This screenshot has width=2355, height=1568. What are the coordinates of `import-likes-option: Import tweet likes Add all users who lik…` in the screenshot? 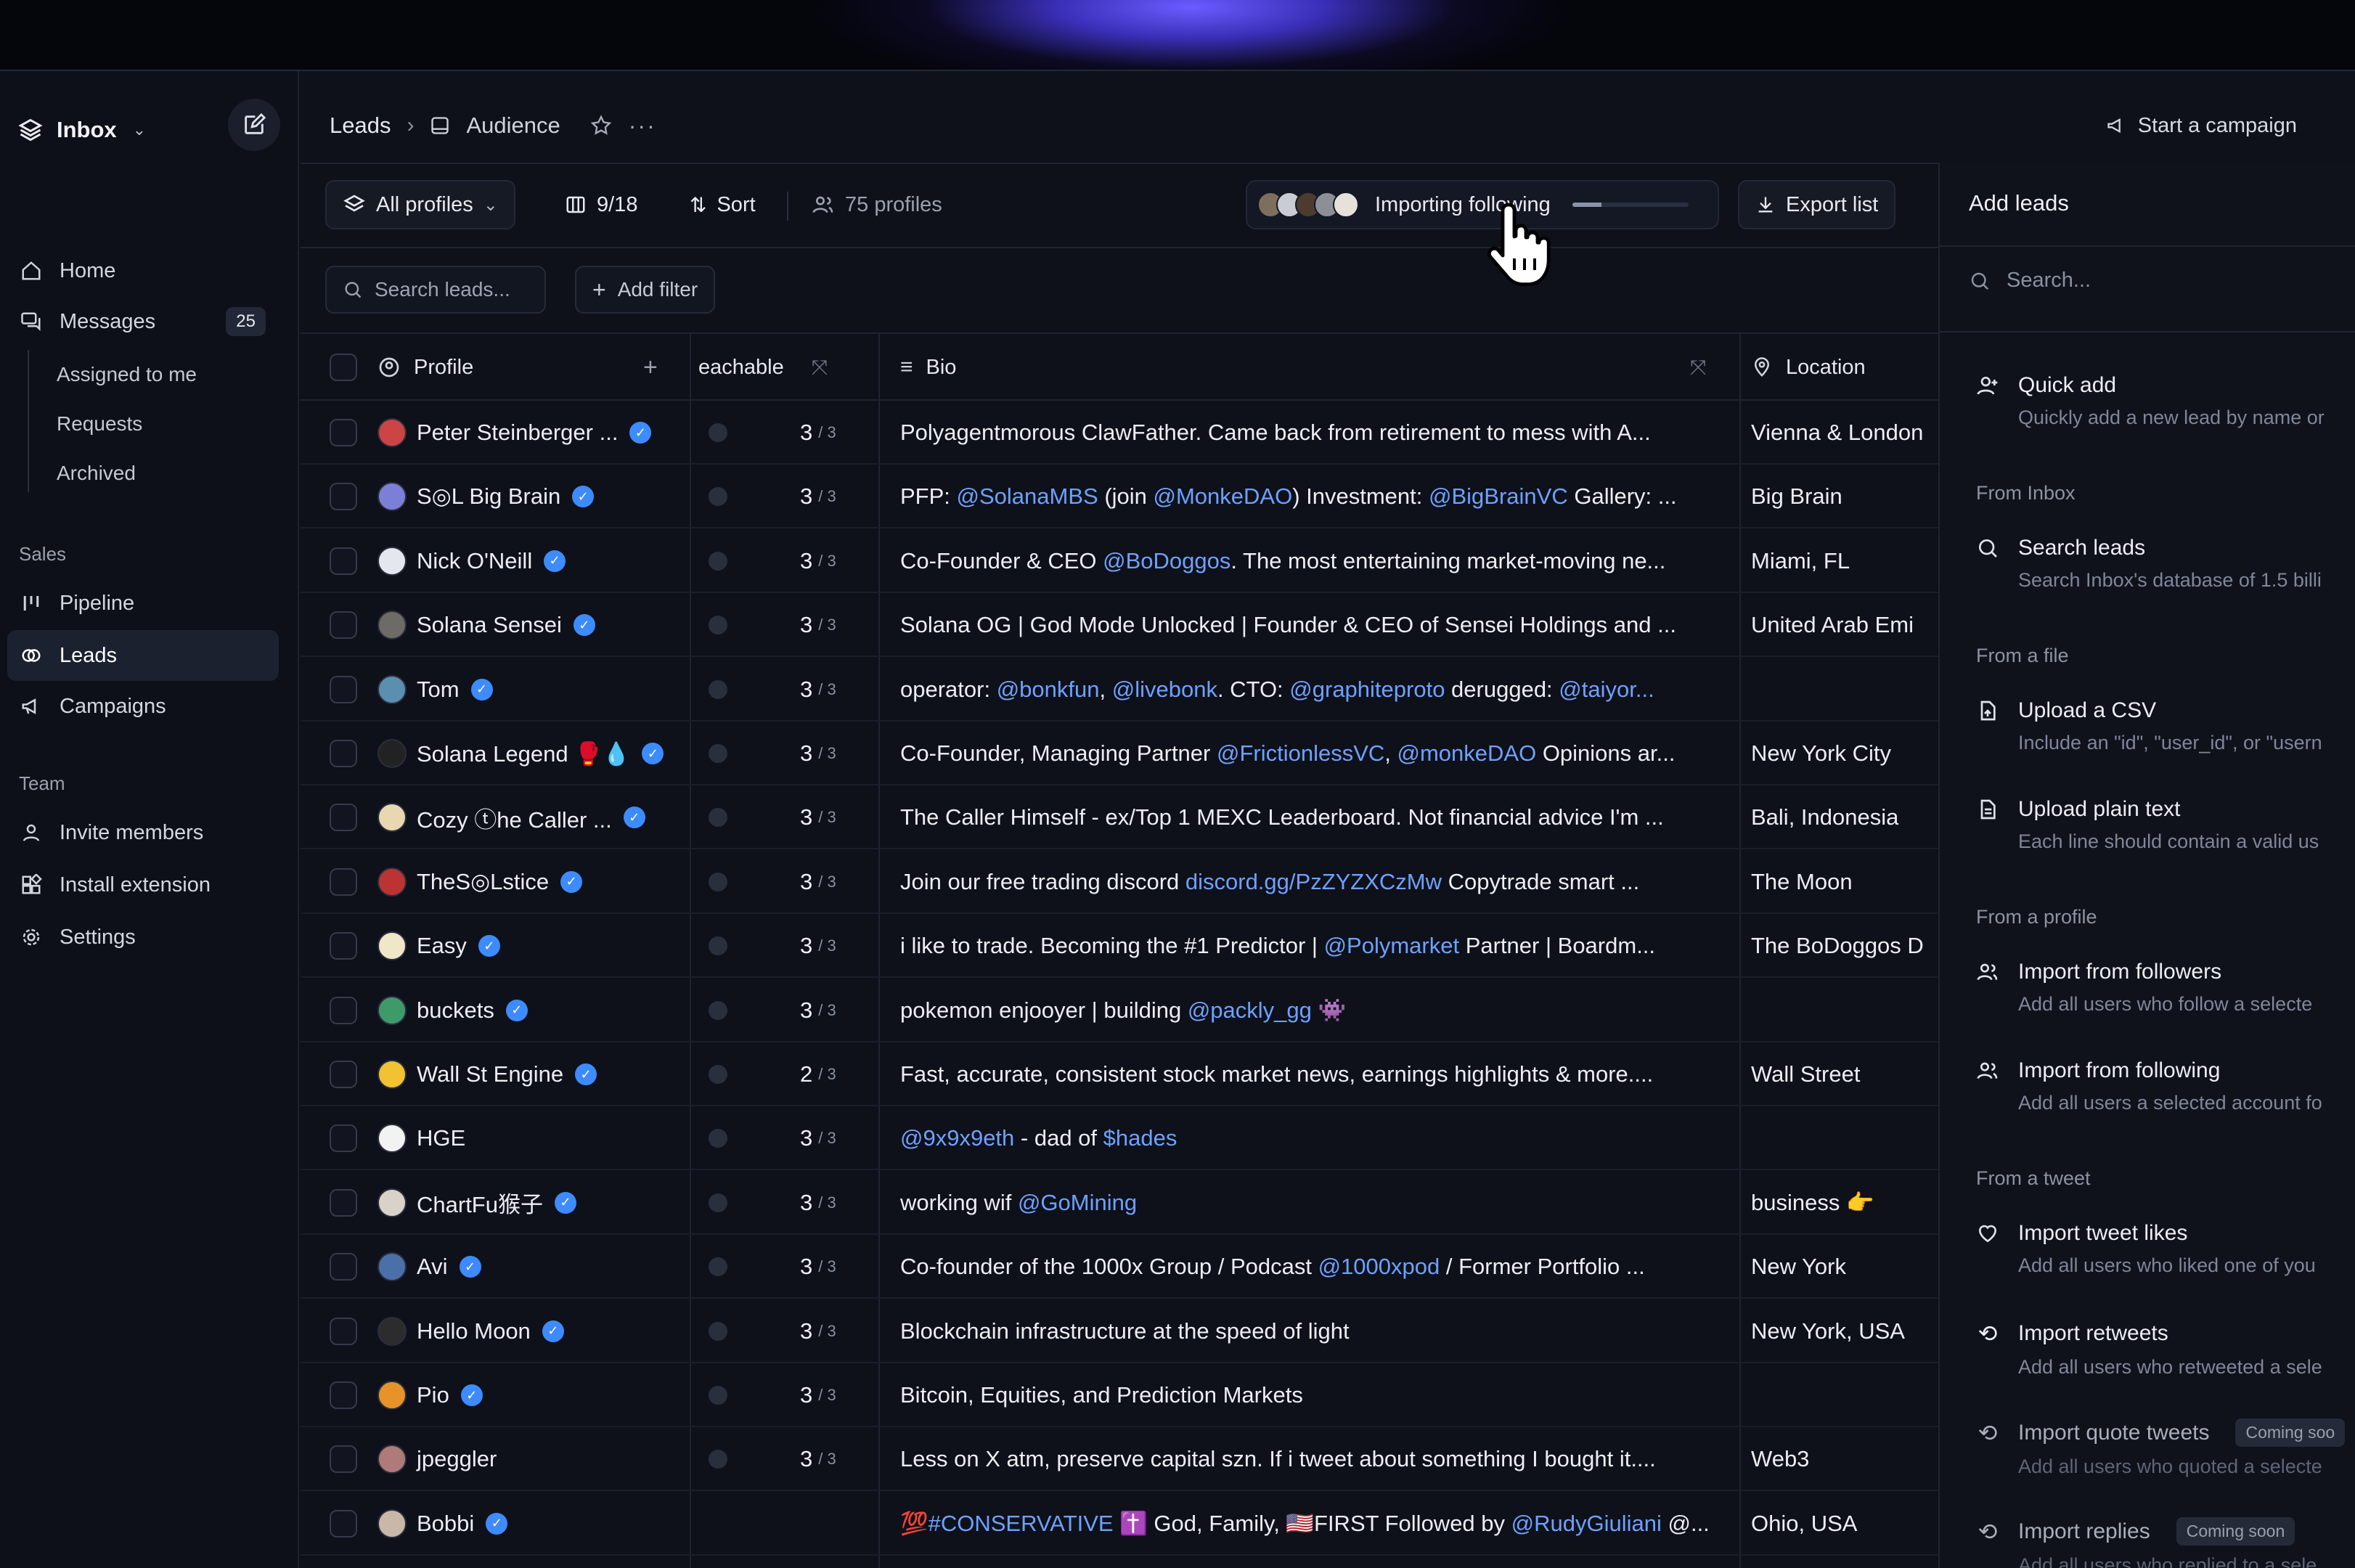 It's located at (2165, 1249).